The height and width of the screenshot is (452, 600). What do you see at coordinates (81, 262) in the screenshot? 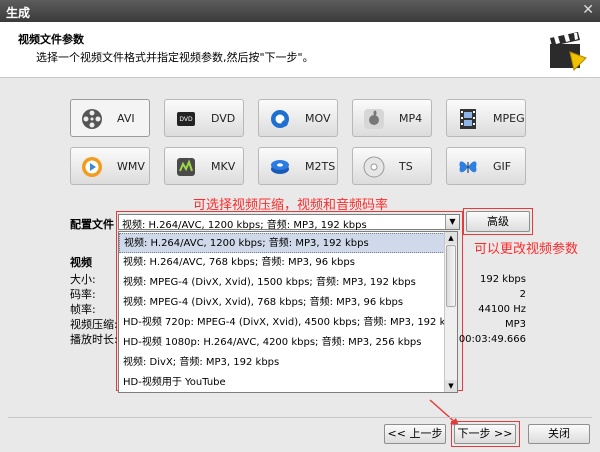
I see `video-section-title: 视频` at bounding box center [81, 262].